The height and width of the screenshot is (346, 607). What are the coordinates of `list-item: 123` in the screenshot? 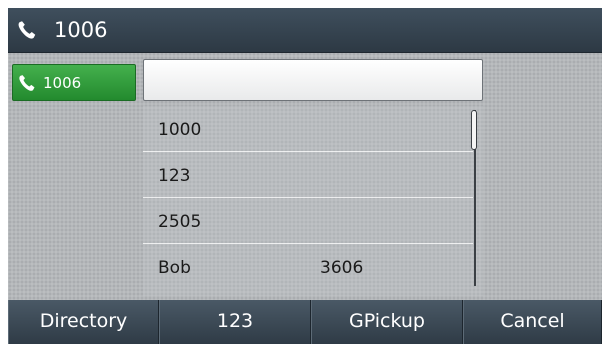 It's located at (308, 175).